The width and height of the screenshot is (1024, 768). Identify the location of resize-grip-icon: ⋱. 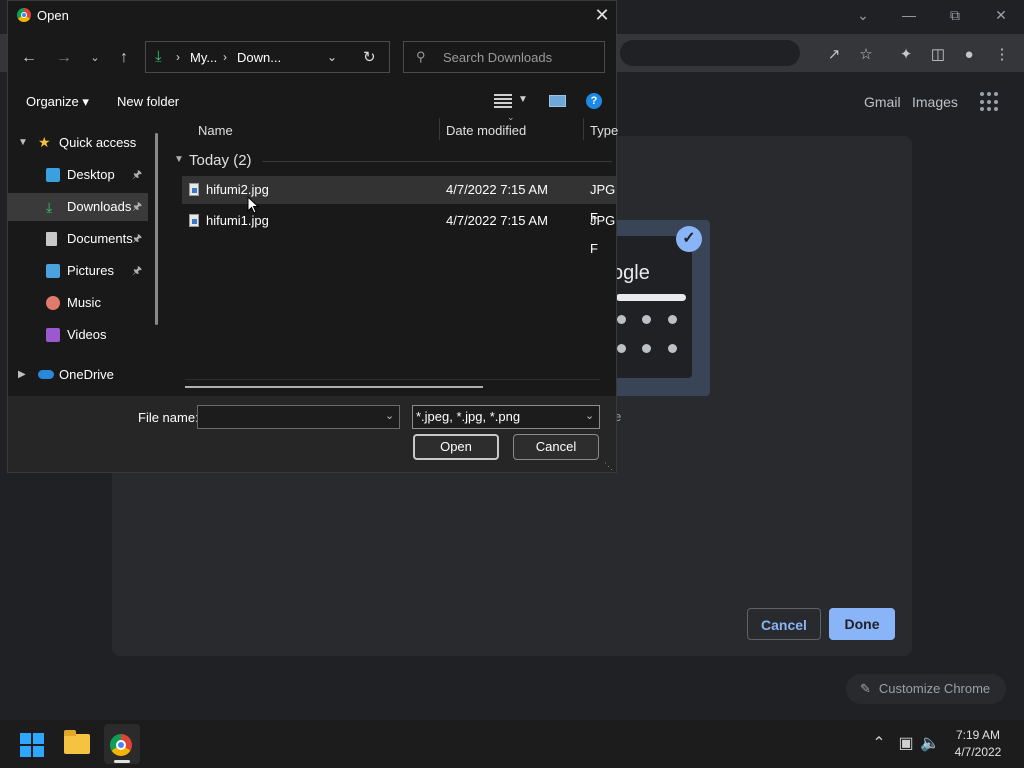
(608, 466).